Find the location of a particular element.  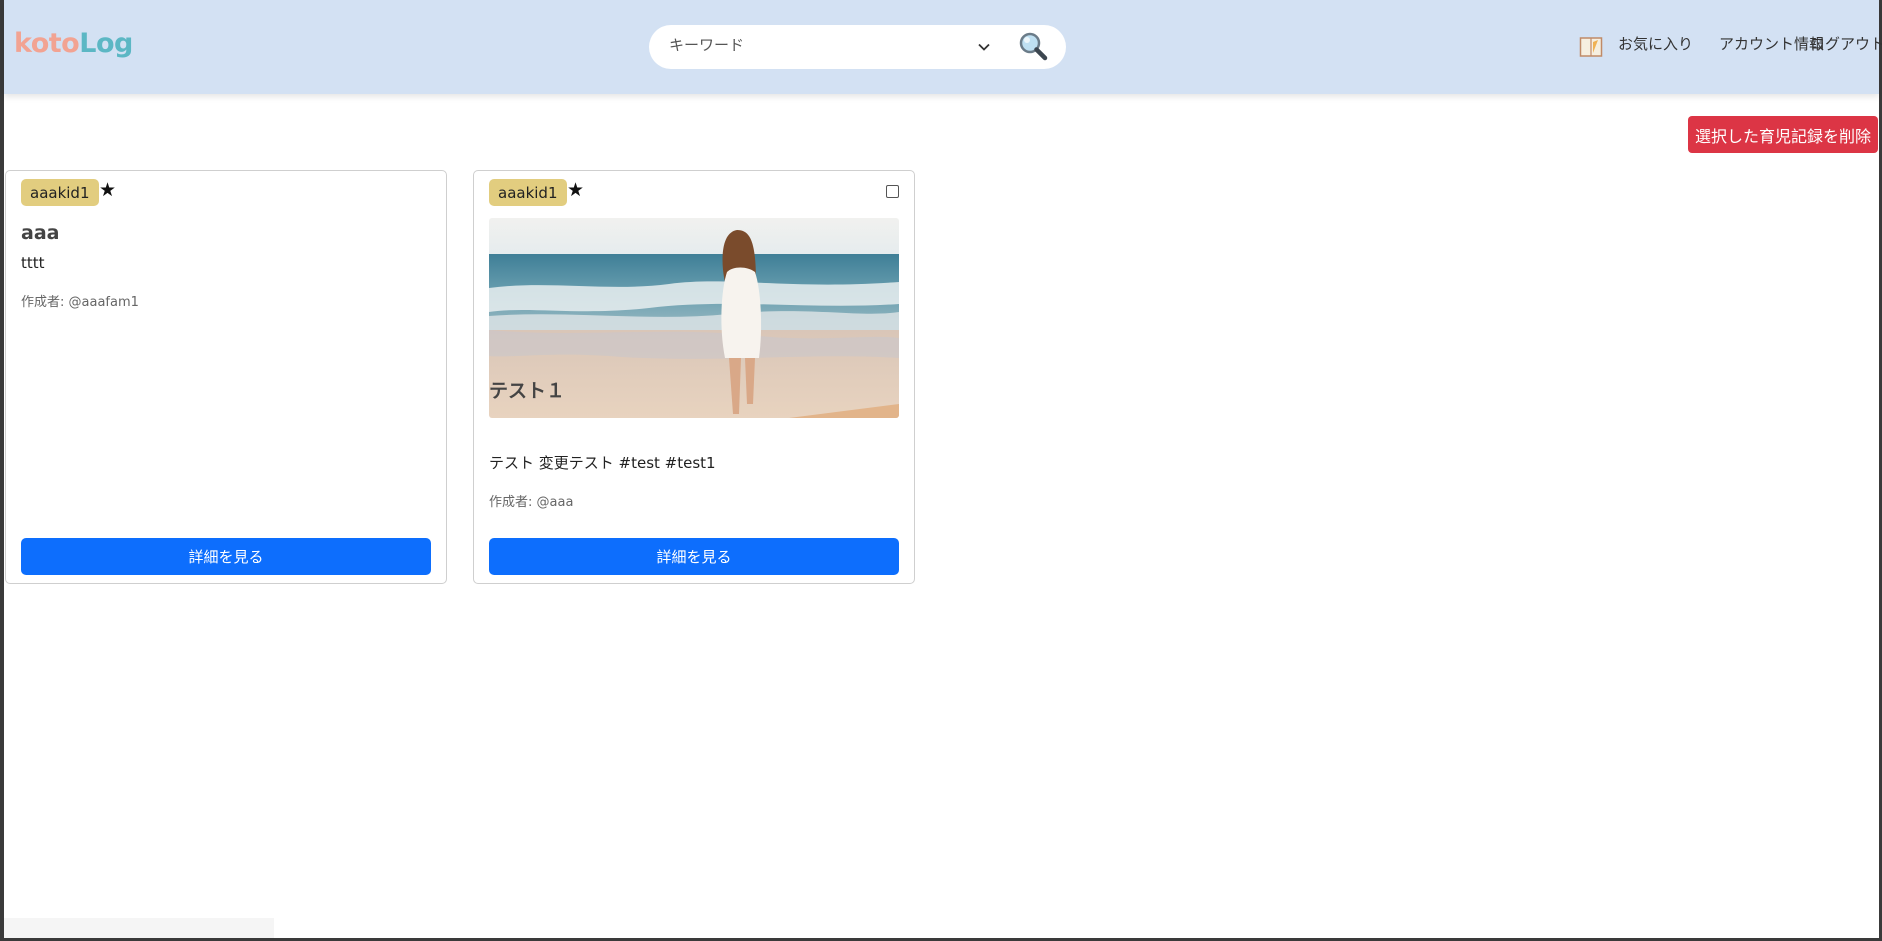

card-title: aaa is located at coordinates (40, 233).